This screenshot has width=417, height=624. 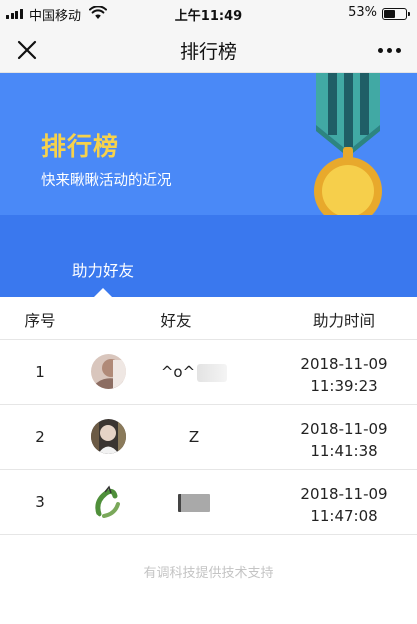 What do you see at coordinates (344, 451) in the screenshot?
I see `row-clock: 11:41:38` at bounding box center [344, 451].